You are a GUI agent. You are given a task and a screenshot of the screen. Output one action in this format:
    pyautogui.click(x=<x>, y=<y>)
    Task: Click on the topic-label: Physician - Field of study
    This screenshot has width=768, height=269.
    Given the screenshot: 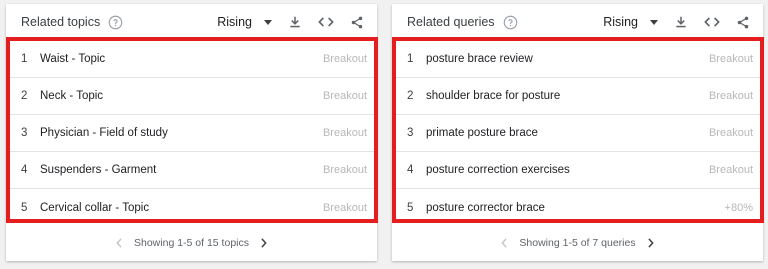 What is the action you would take?
    pyautogui.click(x=104, y=133)
    